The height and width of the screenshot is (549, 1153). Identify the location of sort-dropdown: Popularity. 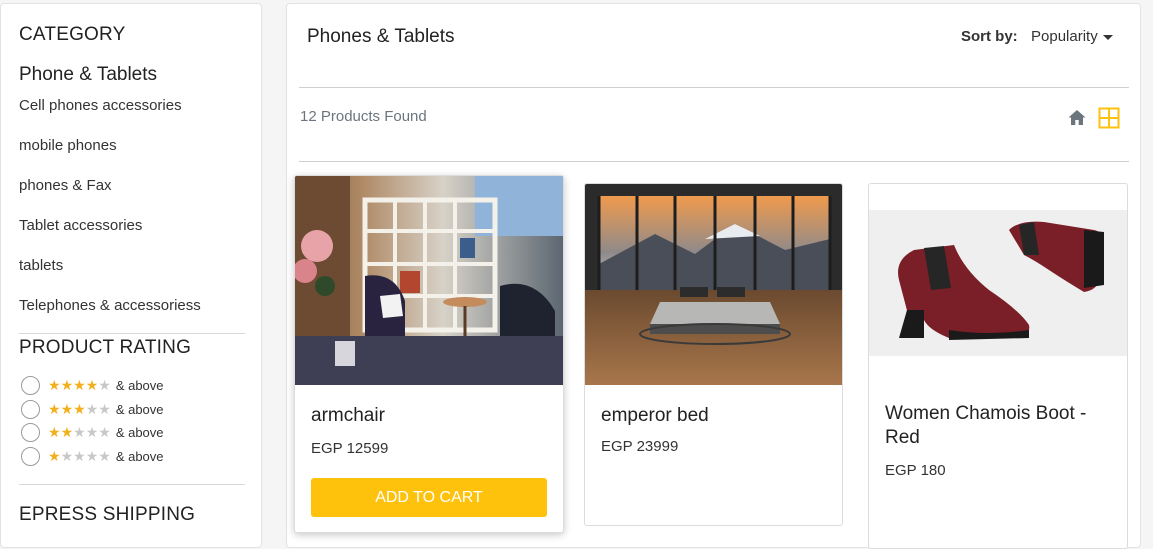
(1072, 36).